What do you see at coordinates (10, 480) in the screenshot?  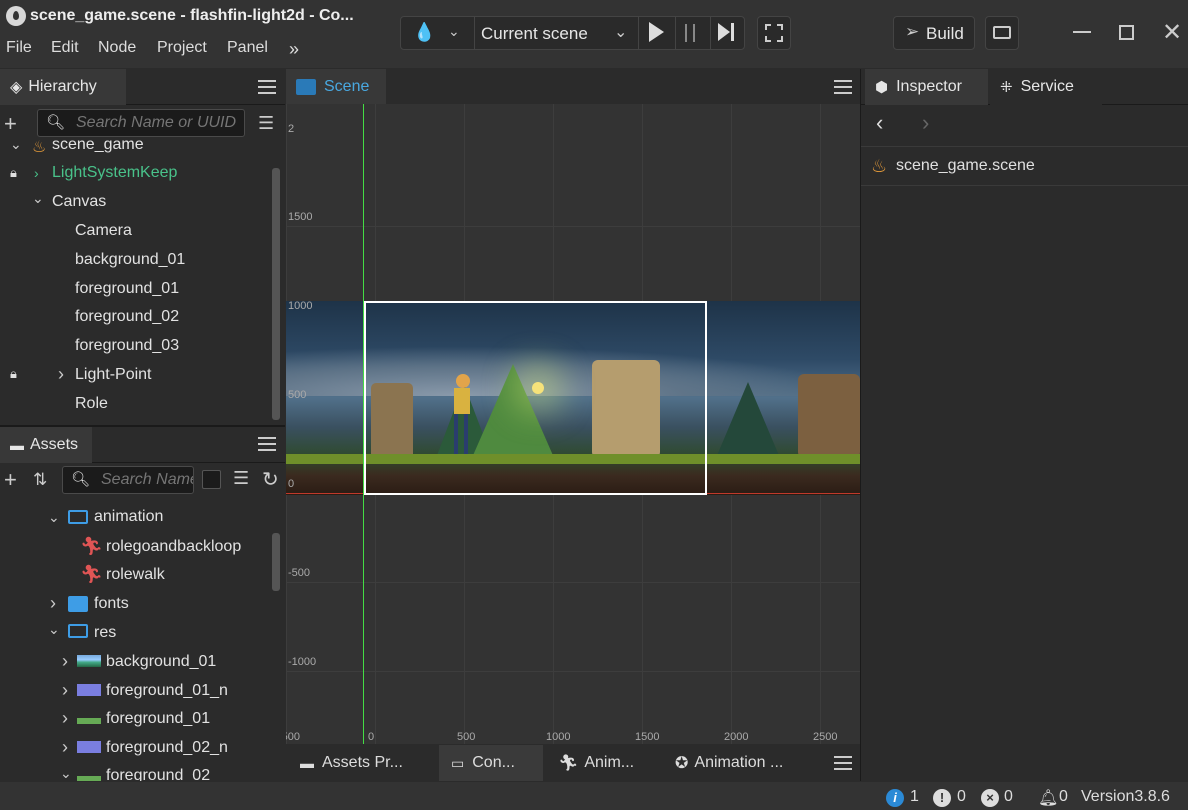 I see `add-asset-icon: +` at bounding box center [10, 480].